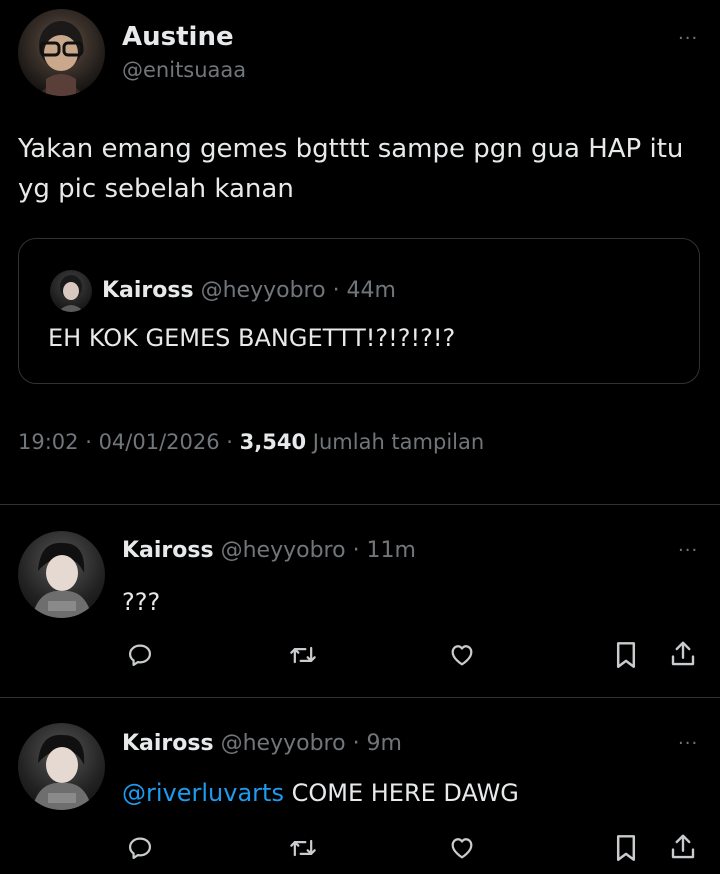 The image size is (720, 874). I want to click on reply-text-body: COME HERE DAWG, so click(401, 793).